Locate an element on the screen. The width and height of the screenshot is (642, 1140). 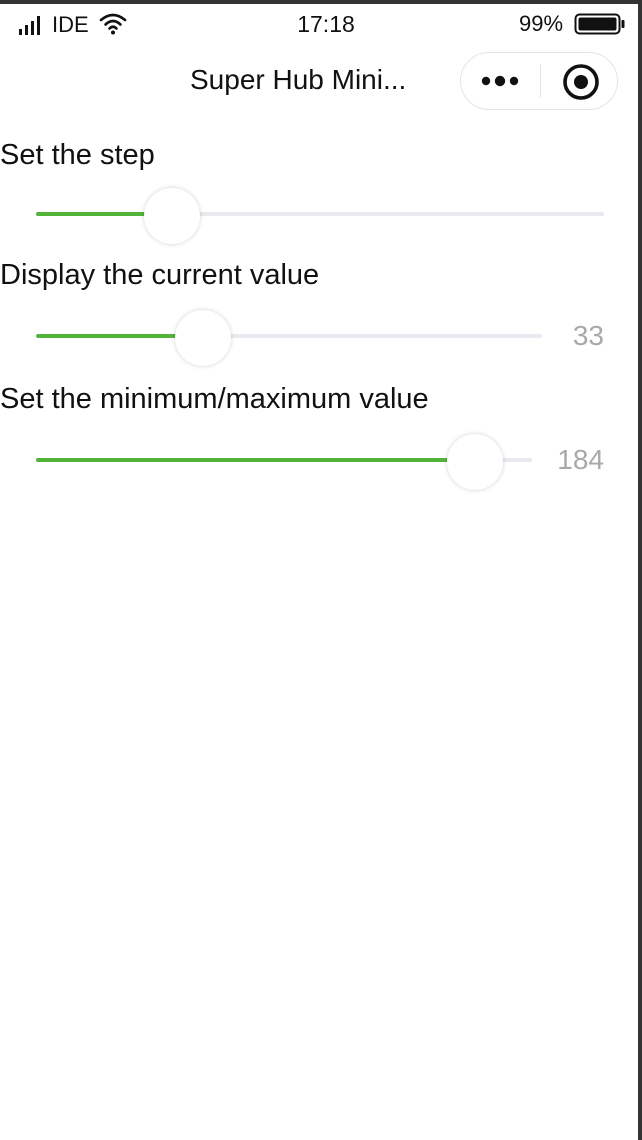
step-slider is located at coordinates (320, 216).